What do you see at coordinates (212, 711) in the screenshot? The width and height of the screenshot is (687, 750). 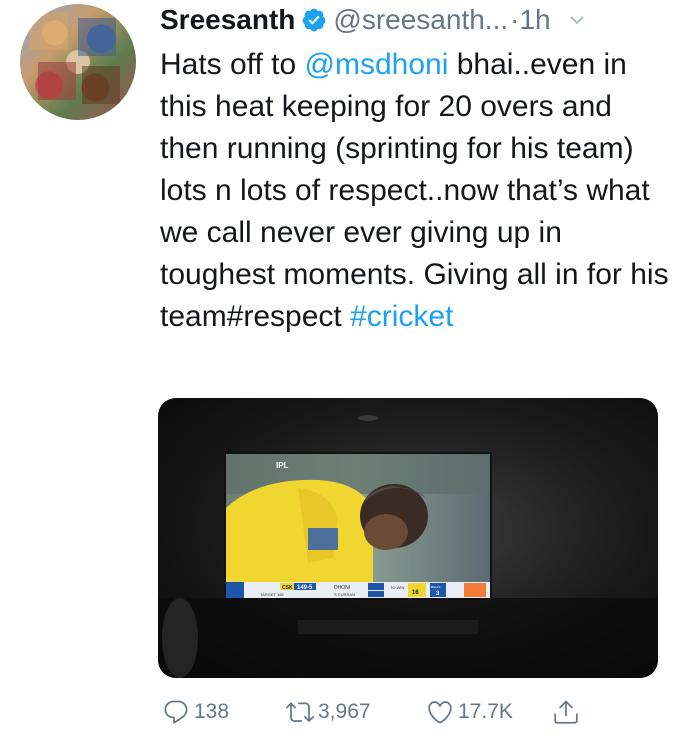 I see `reply-count: 138` at bounding box center [212, 711].